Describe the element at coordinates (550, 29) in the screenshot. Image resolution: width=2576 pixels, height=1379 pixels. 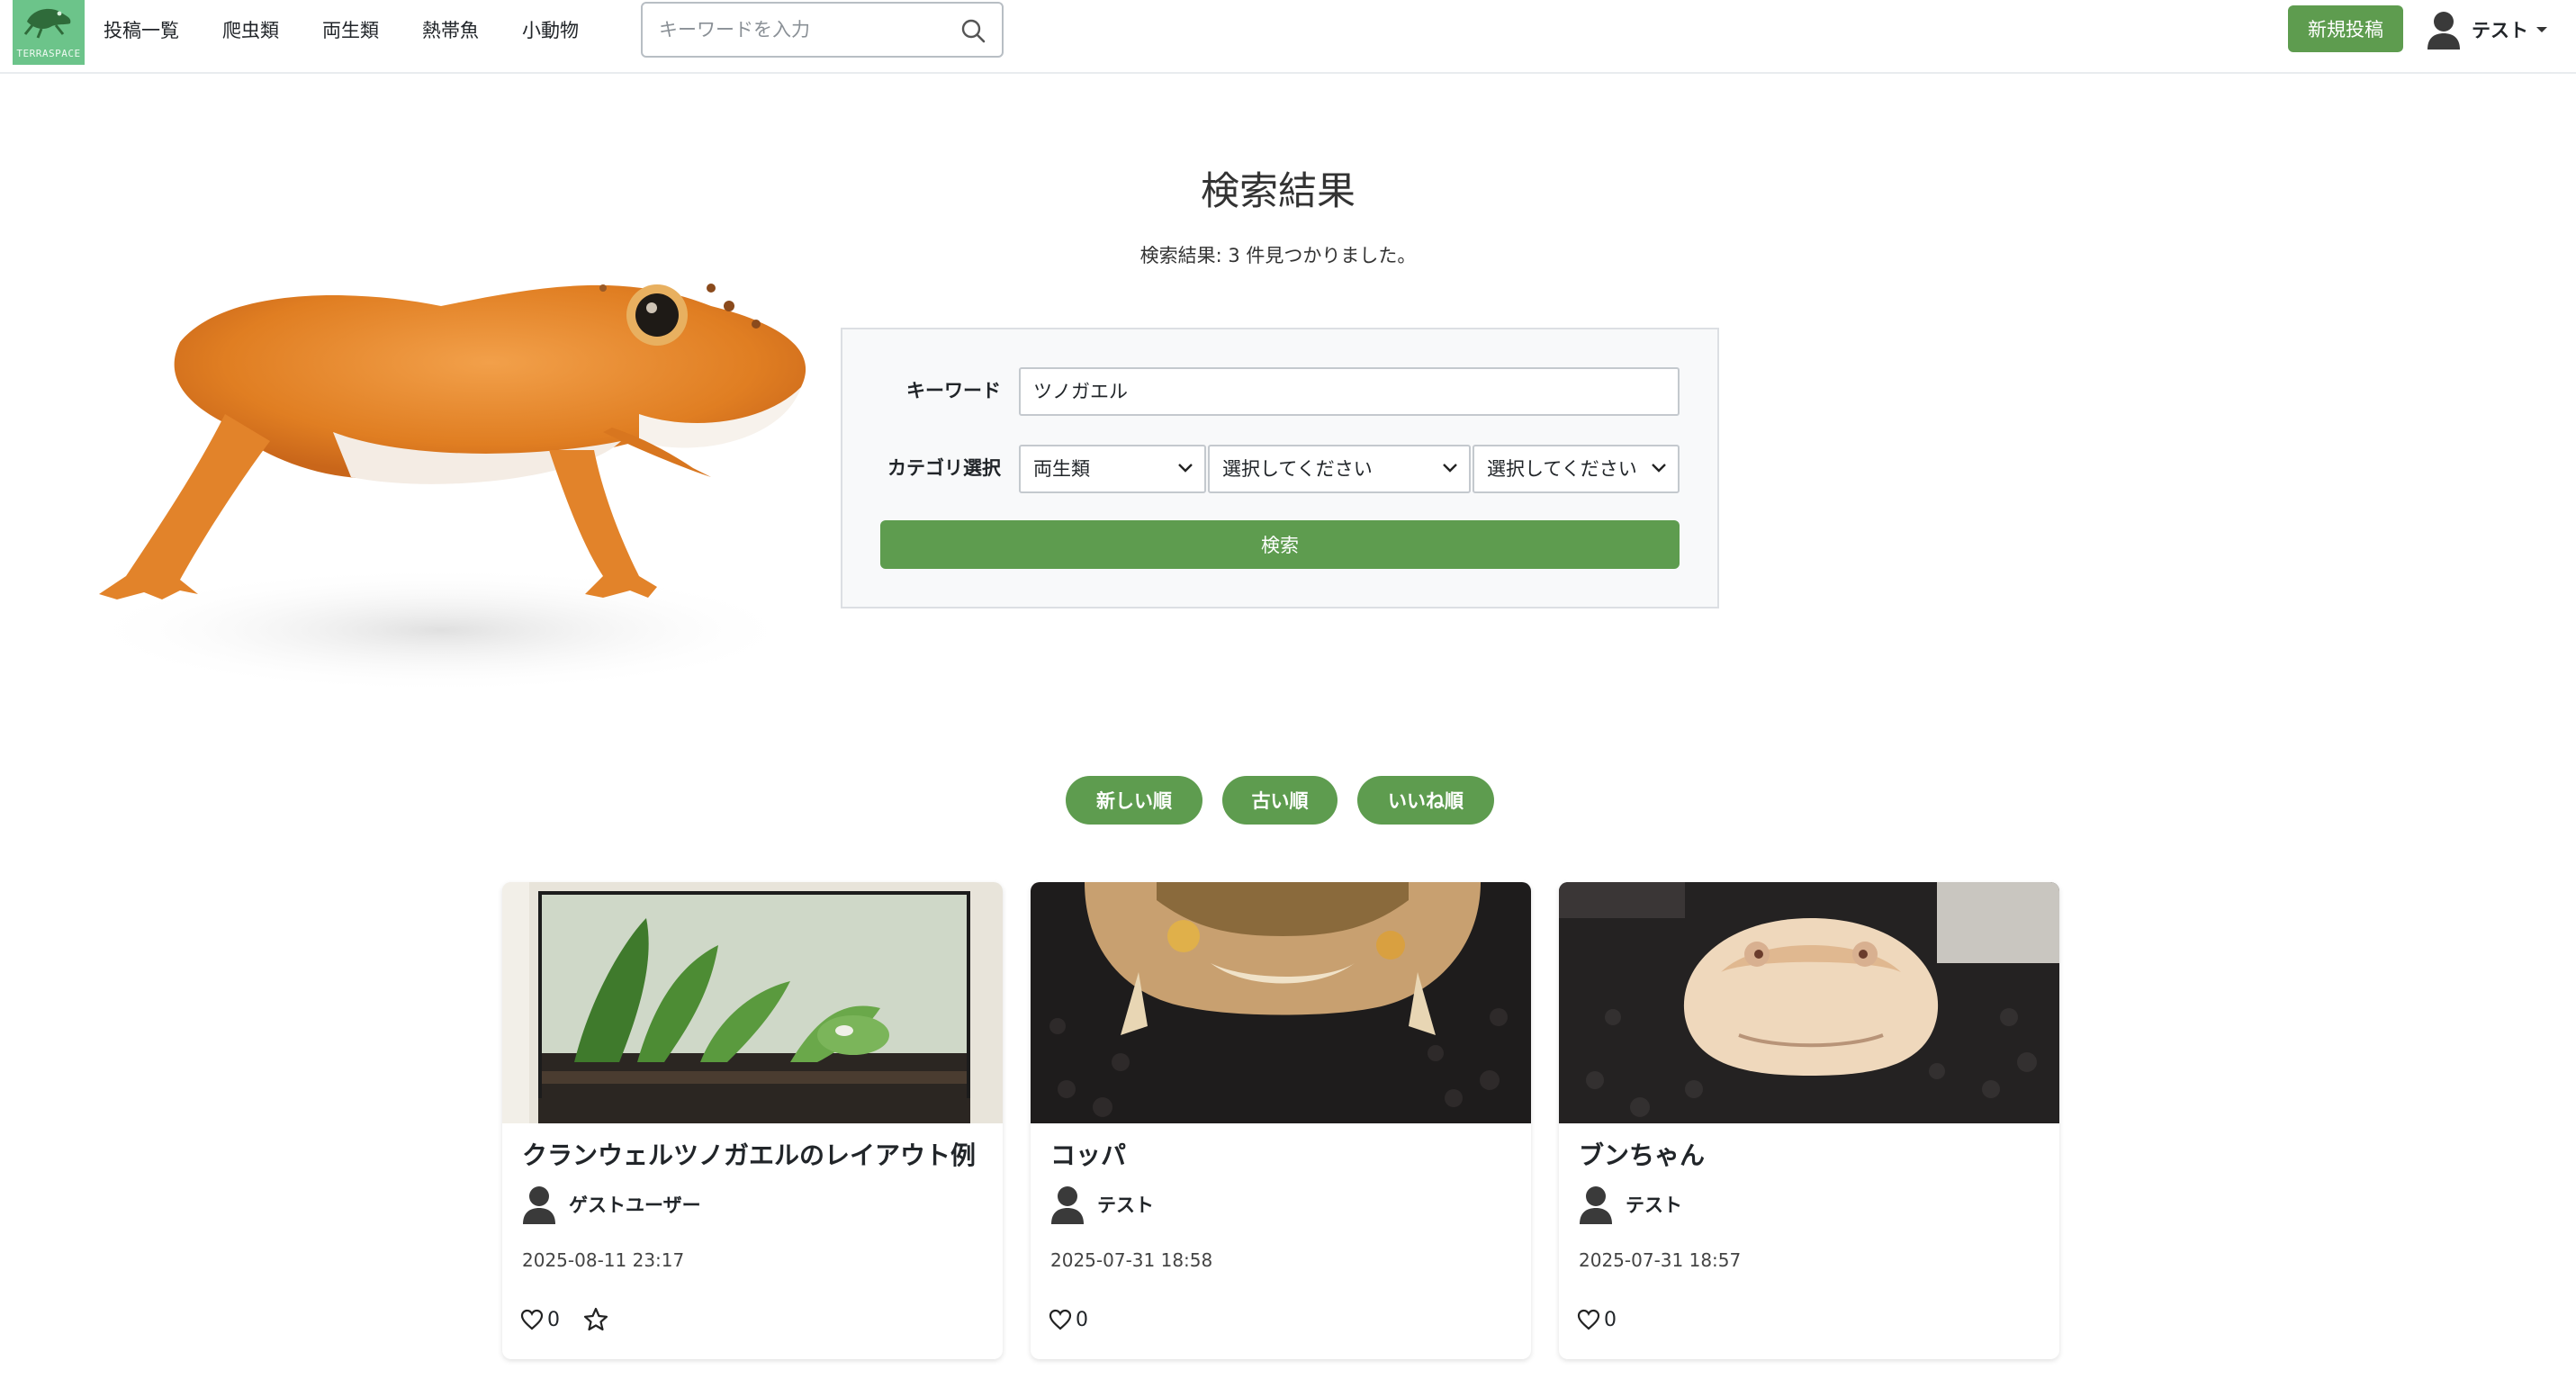
I see `nav-link-small-animals: 小動物` at that location.